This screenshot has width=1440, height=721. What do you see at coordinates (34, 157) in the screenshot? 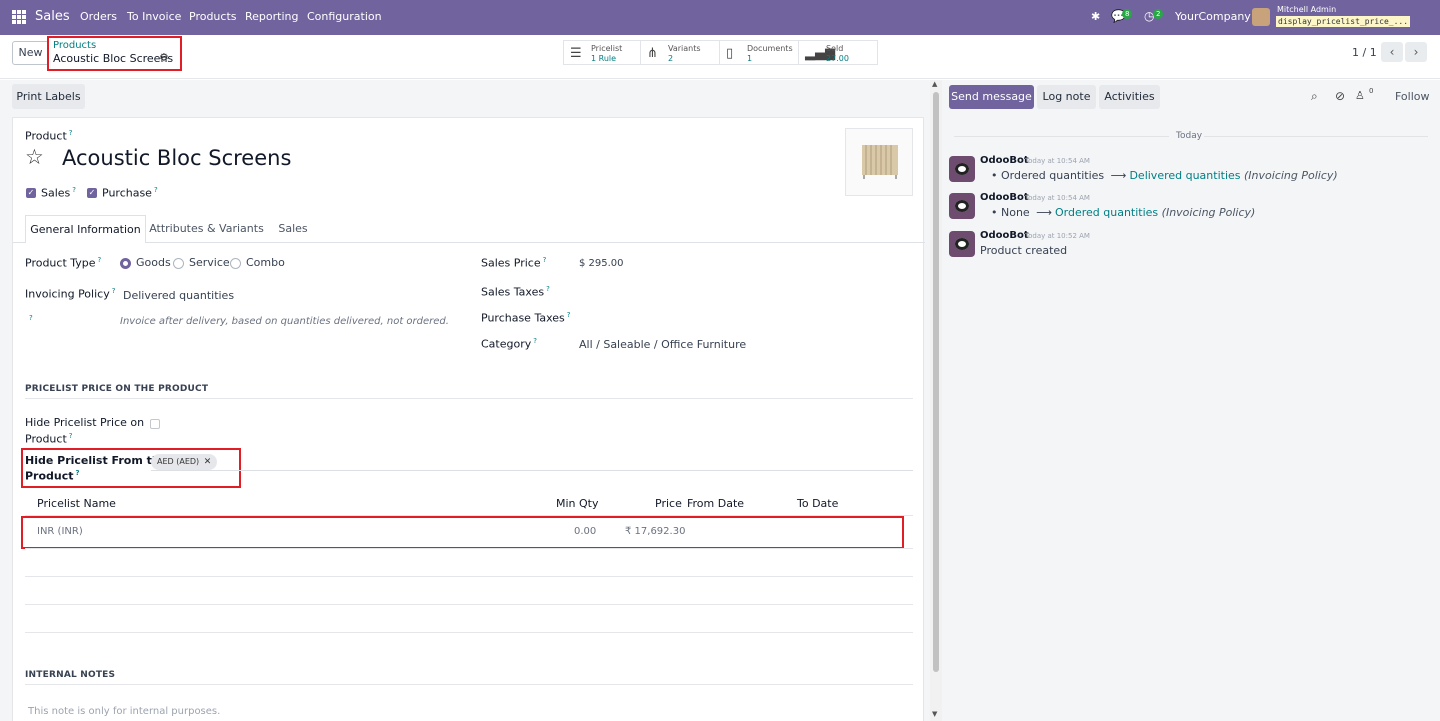
I see `star-icon: ☆` at bounding box center [34, 157].